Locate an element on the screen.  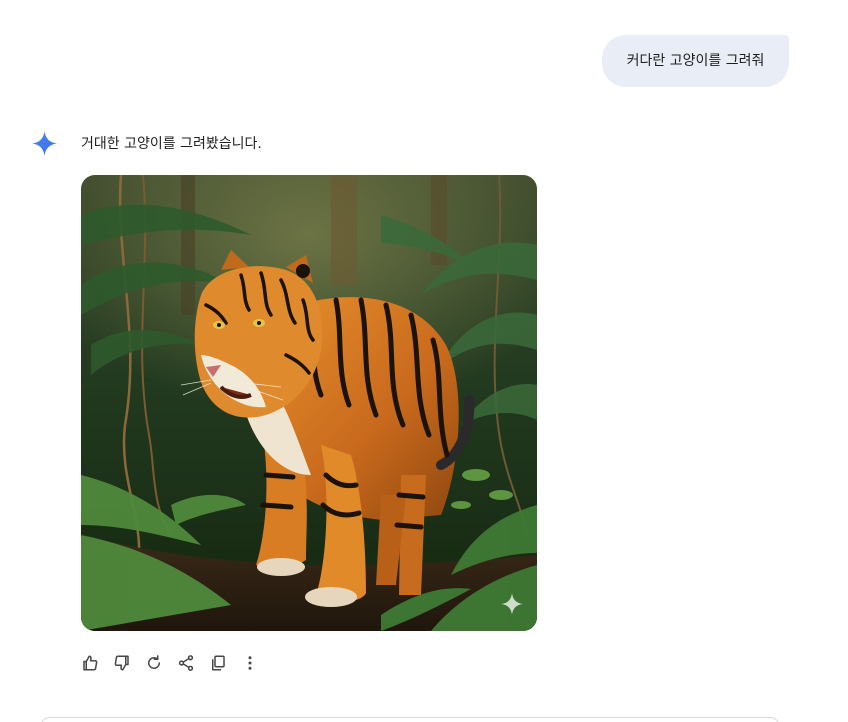
model-response-text: 거대한 고양이를 그려봤습니다. is located at coordinates (171, 144).